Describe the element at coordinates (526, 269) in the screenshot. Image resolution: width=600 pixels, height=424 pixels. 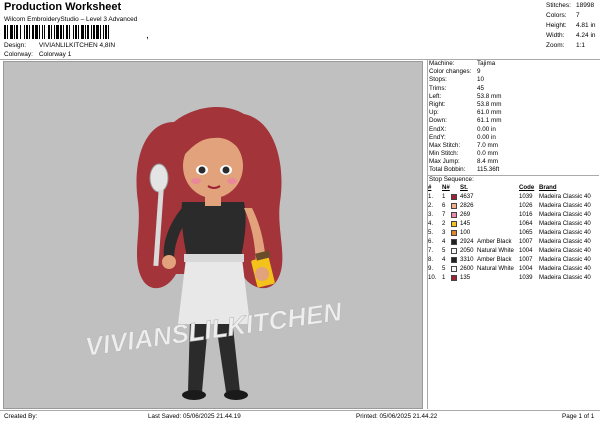
I see `thread-code: 1004` at that location.